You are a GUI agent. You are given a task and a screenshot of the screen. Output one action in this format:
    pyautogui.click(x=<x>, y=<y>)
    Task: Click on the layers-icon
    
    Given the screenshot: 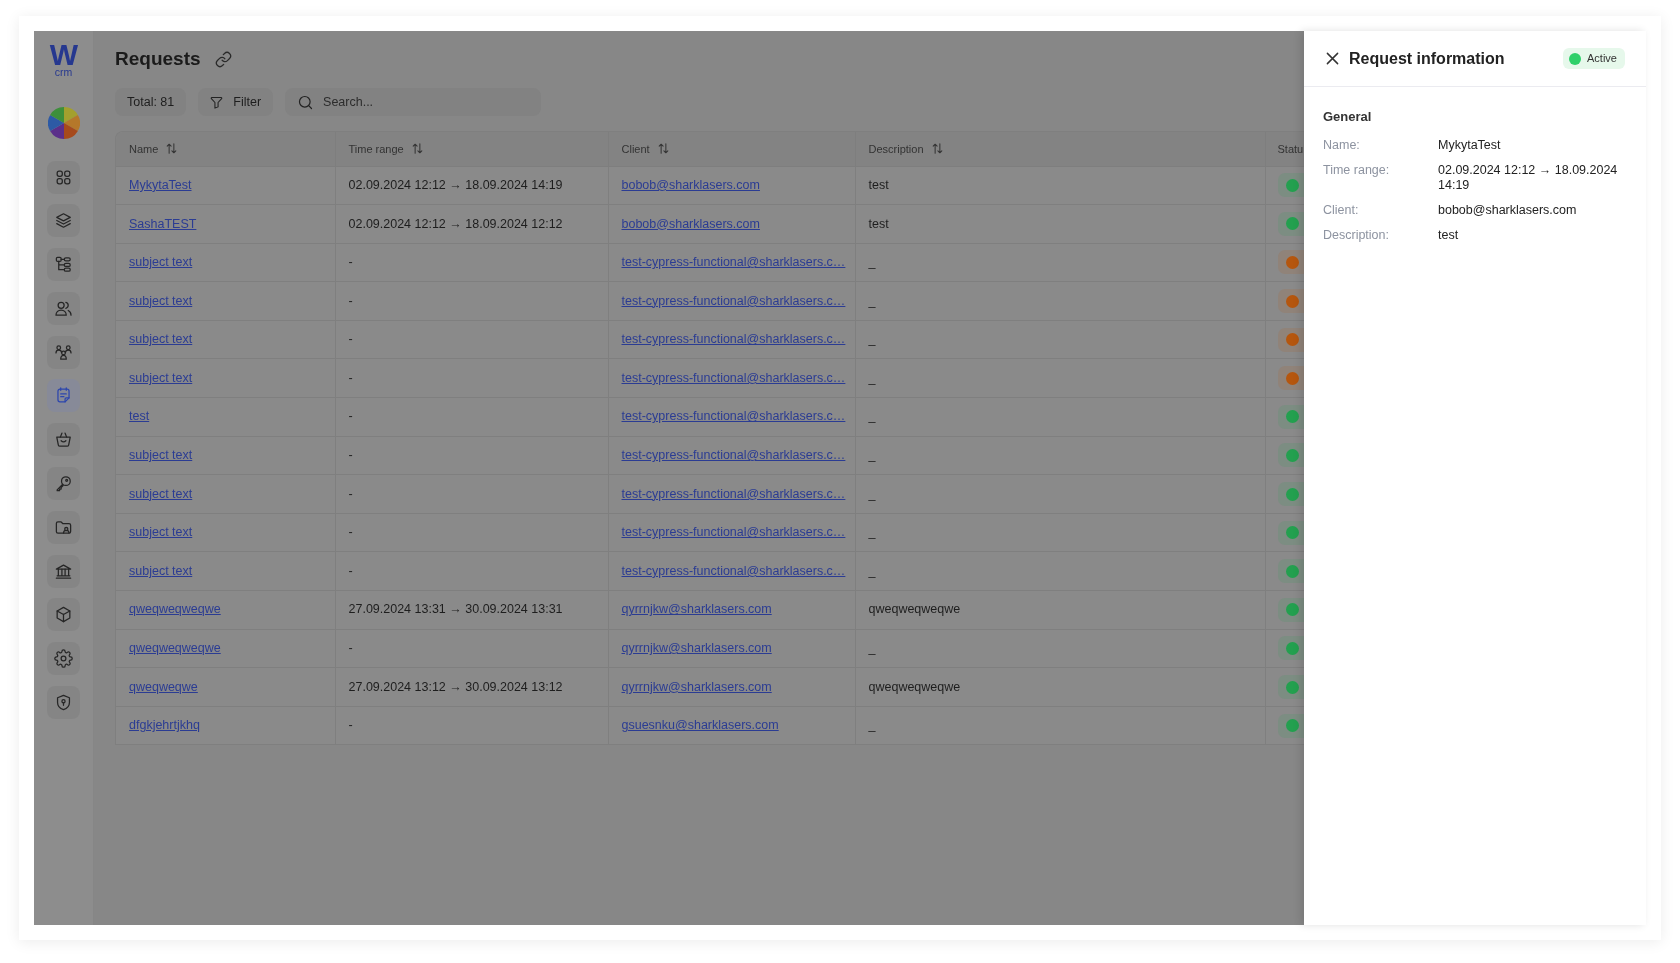 What is the action you would take?
    pyautogui.click(x=63, y=221)
    